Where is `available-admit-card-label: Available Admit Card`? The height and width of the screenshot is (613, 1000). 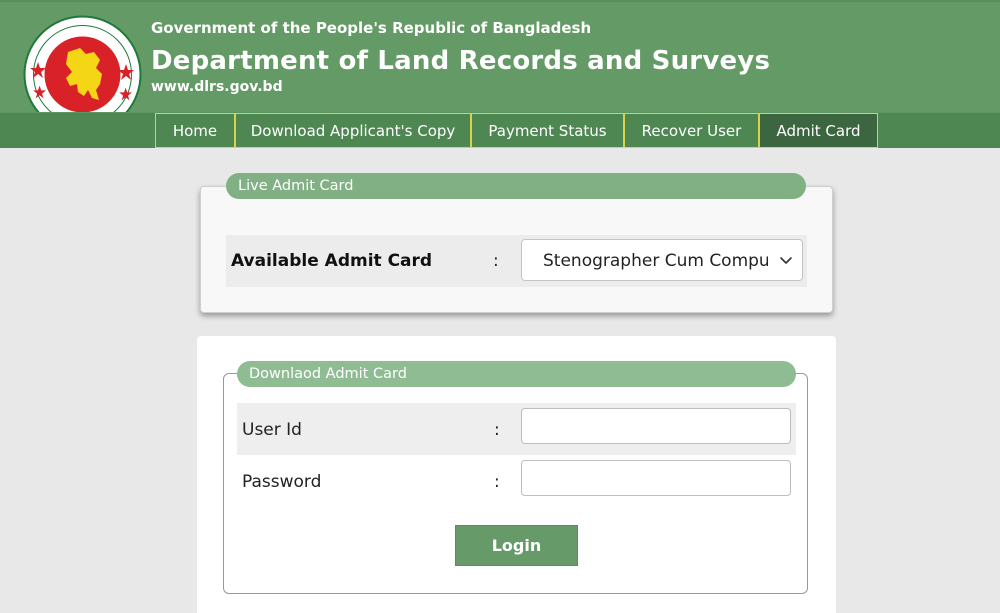
available-admit-card-label: Available Admit Card is located at coordinates (332, 261).